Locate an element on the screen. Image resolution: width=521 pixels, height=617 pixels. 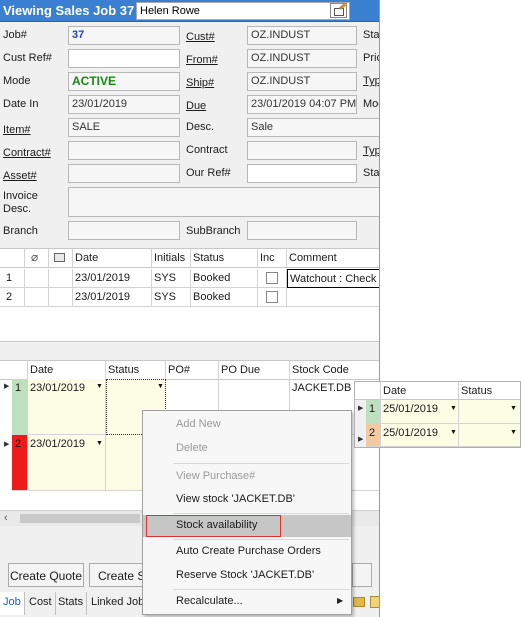
schedule-header-initials: Initials is located at coordinates (171, 258).